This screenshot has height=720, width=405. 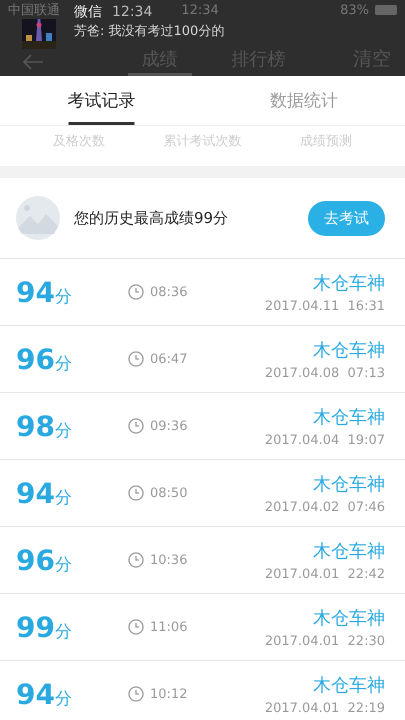 I want to click on exam-date: 2017.04.02 07:46, so click(x=324, y=507).